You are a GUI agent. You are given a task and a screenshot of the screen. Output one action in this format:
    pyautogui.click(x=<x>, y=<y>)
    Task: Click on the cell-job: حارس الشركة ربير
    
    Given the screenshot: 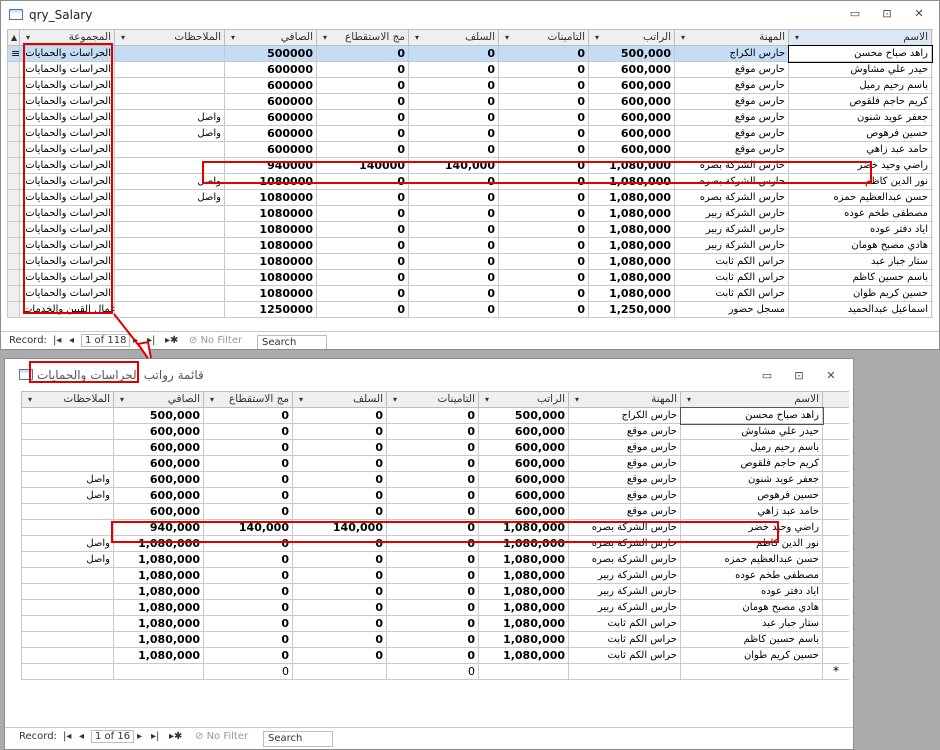 What is the action you would take?
    pyautogui.click(x=731, y=213)
    